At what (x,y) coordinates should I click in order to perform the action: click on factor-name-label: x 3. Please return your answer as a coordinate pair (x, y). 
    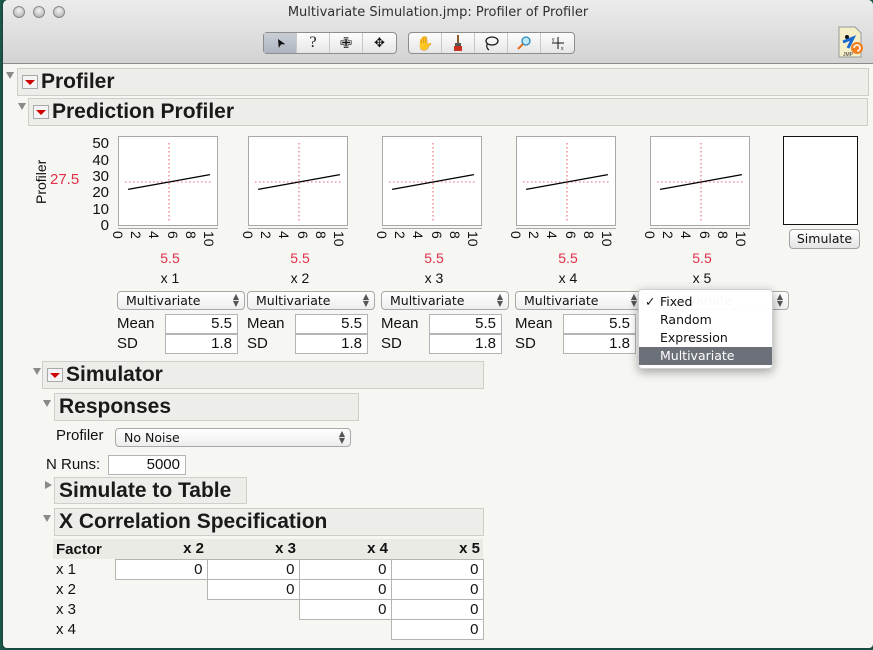
    Looking at the image, I should click on (434, 278).